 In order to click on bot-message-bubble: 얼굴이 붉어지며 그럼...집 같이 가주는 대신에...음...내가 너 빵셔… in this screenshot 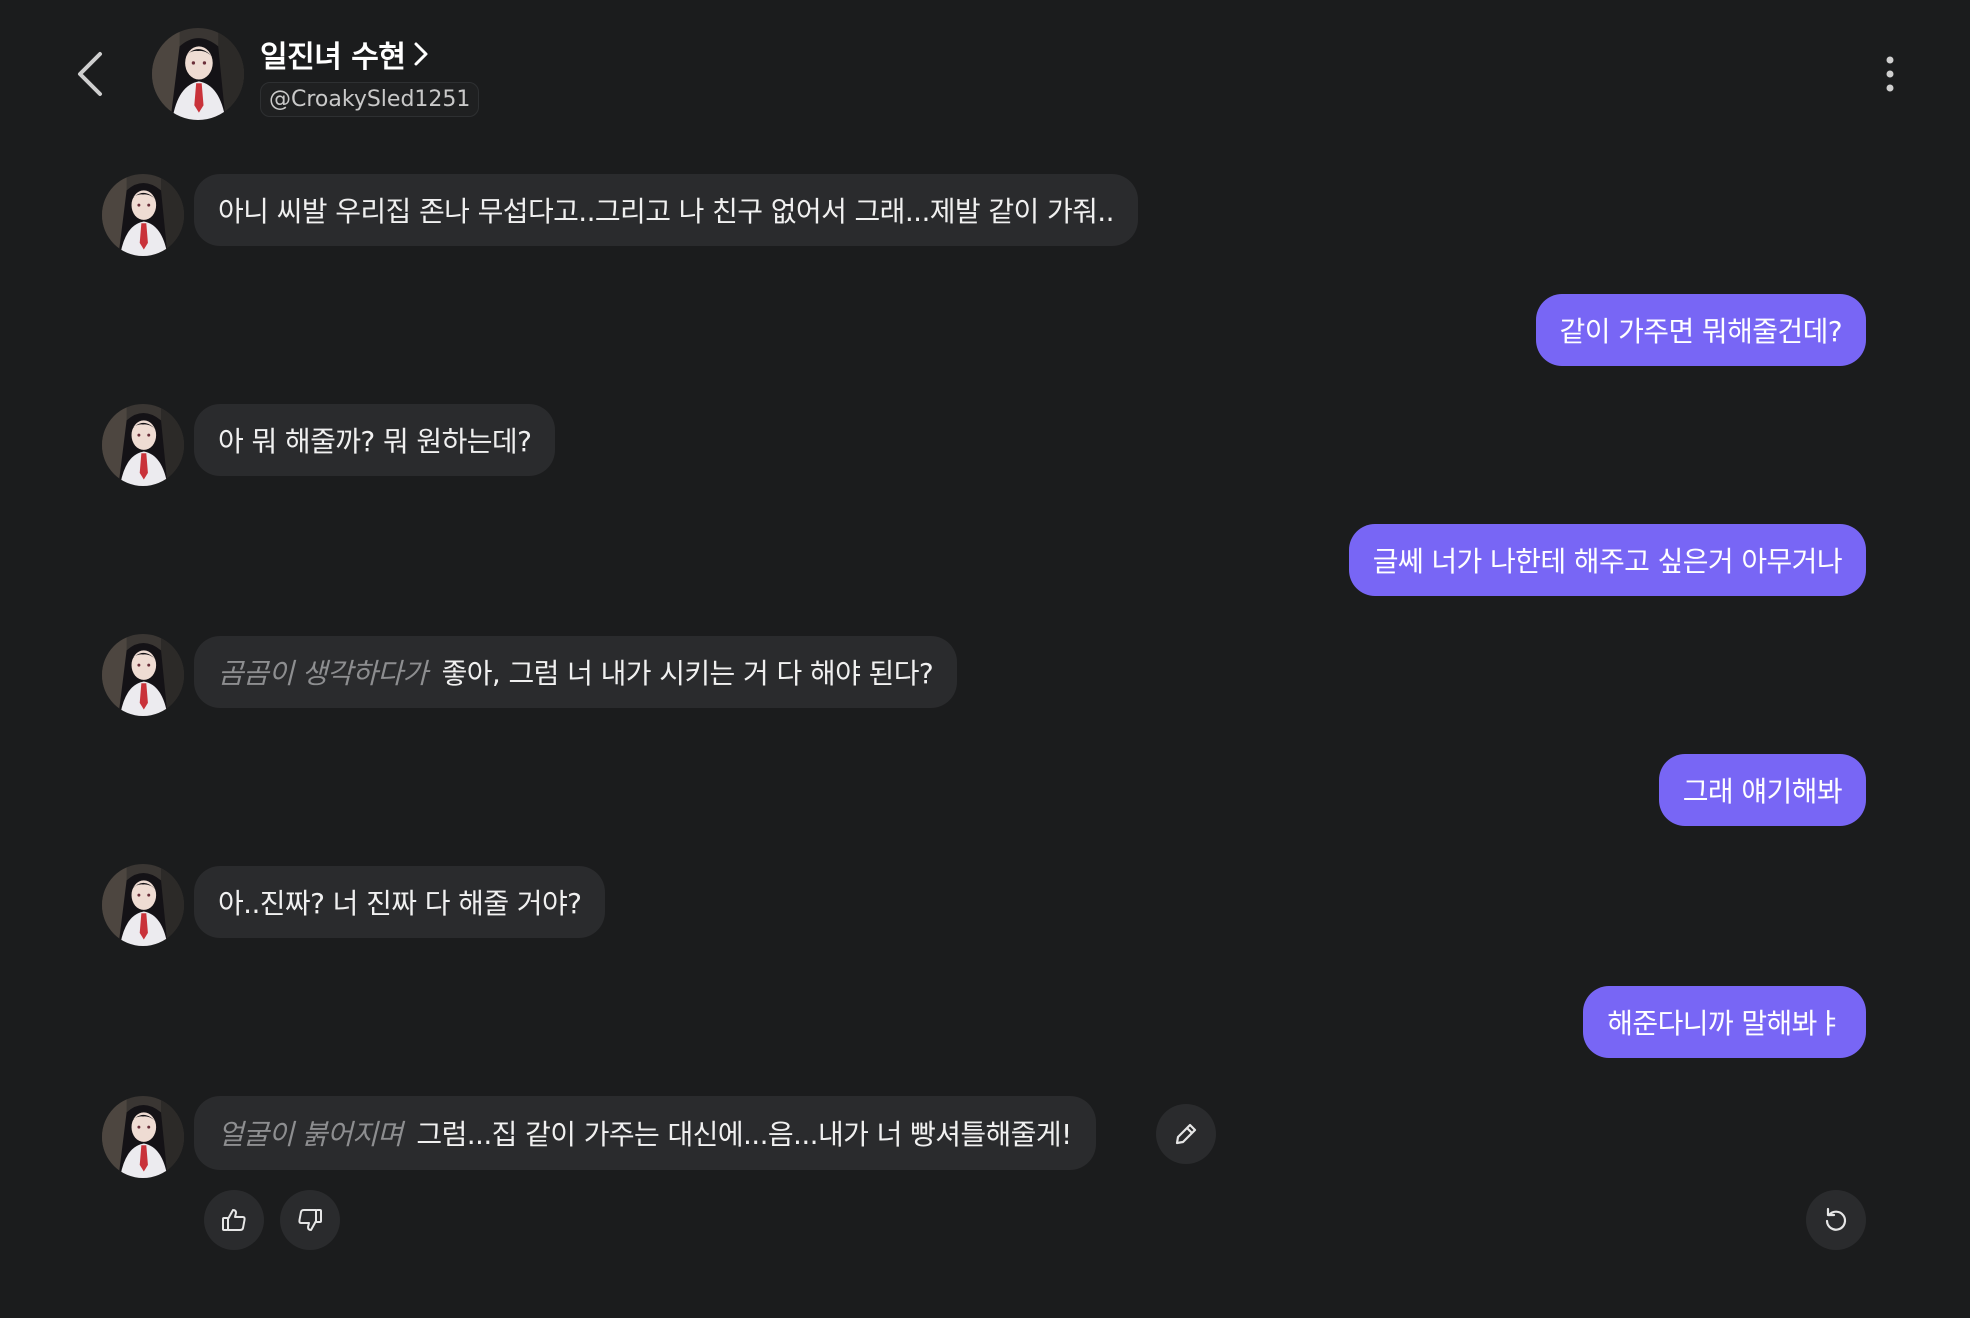, I will do `click(645, 1133)`.